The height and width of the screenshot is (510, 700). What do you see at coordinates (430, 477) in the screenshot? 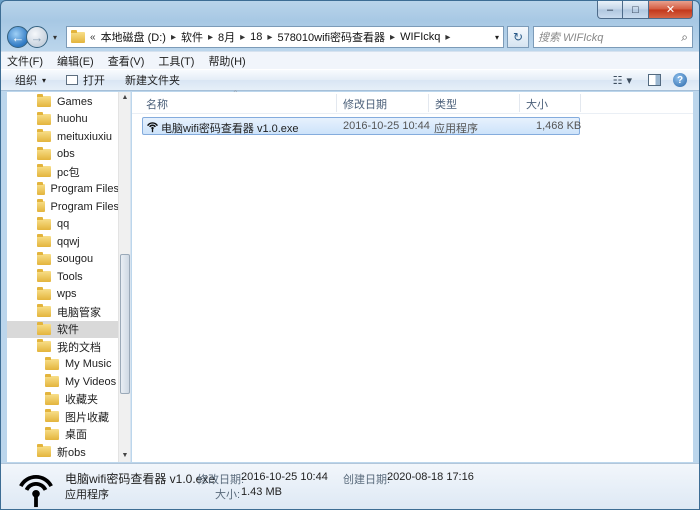
I see `details-created-value: 2020-08-18 17:16` at bounding box center [430, 477].